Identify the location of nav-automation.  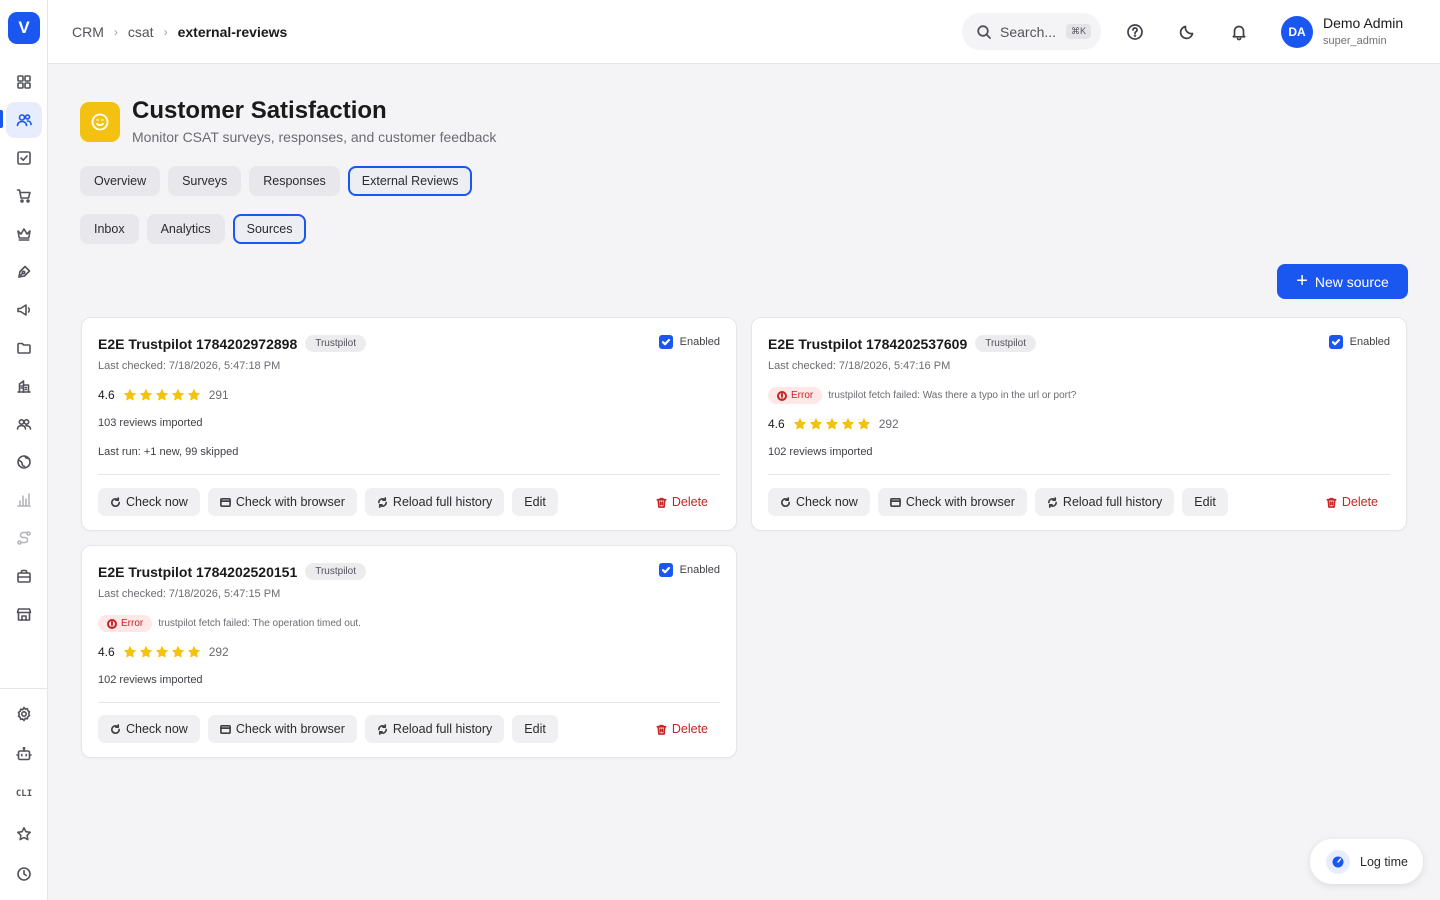
(24, 538).